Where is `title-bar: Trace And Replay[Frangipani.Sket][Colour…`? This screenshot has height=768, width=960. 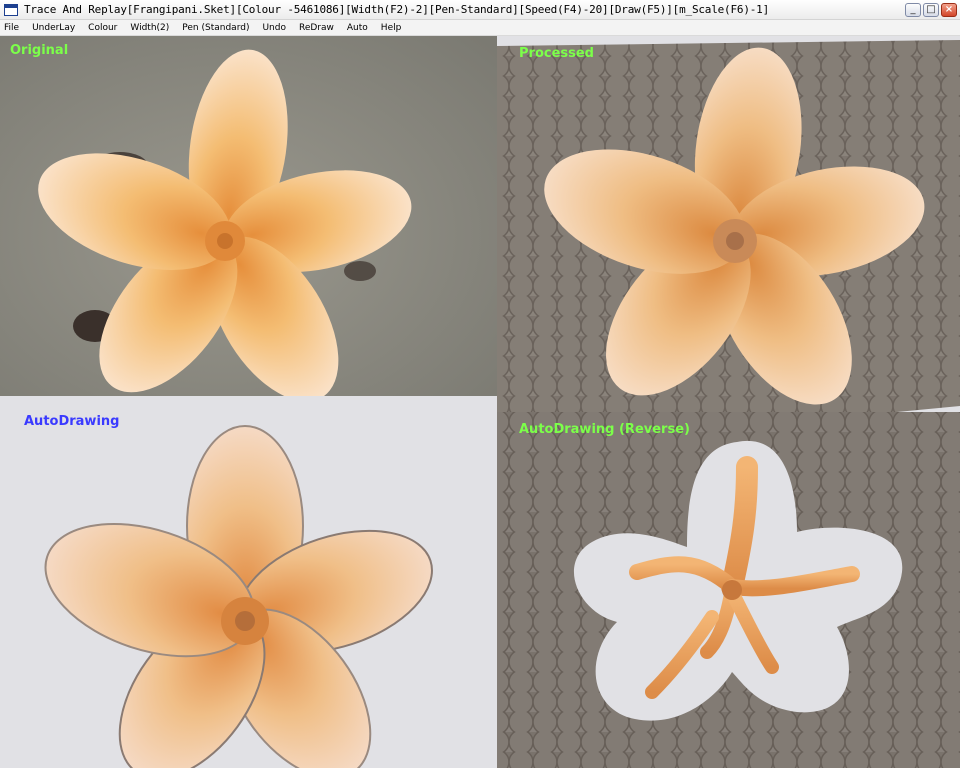
title-bar: Trace And Replay[Frangipani.Sket][Colour… is located at coordinates (480, 10).